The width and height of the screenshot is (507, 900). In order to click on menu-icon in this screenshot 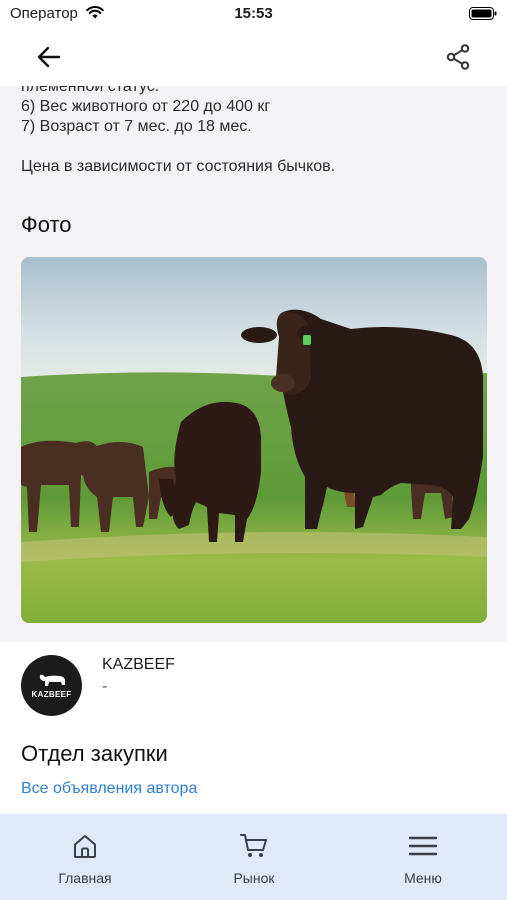, I will do `click(423, 846)`.